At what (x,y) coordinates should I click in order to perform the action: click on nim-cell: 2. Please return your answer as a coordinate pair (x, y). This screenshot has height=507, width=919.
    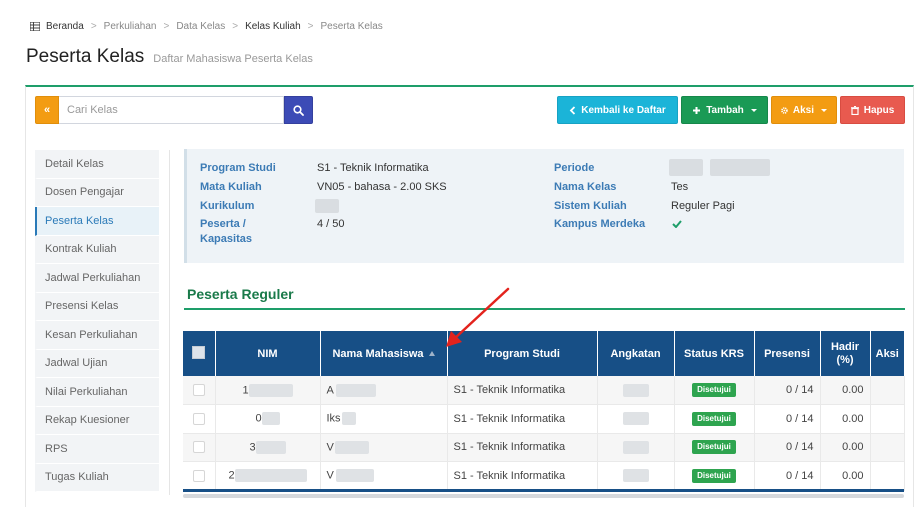
    Looking at the image, I should click on (268, 476).